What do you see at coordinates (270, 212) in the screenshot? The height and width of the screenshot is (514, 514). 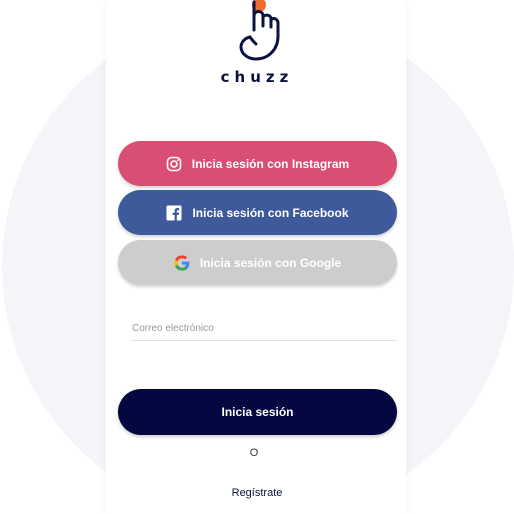 I see `facebook-login-label: Inicia sesión con Facebook` at bounding box center [270, 212].